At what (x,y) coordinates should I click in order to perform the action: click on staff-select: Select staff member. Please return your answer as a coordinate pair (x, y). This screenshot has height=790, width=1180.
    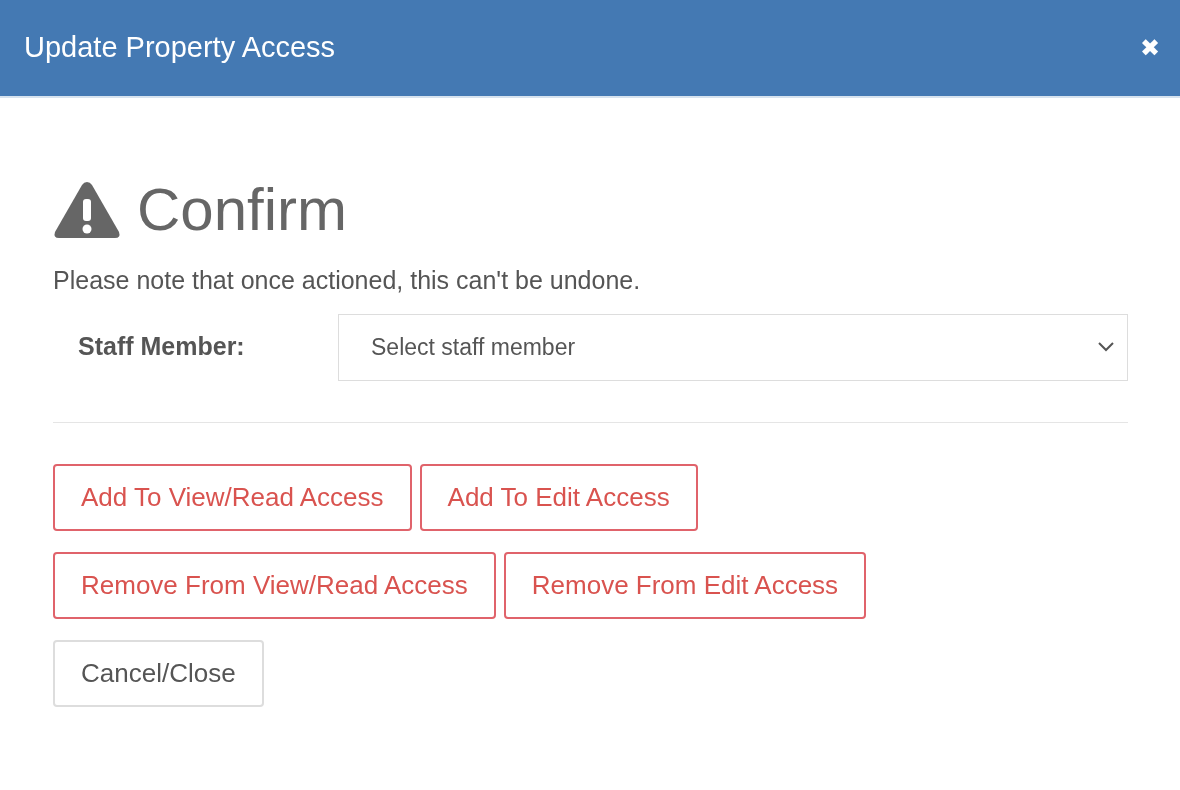
    Looking at the image, I should click on (733, 347).